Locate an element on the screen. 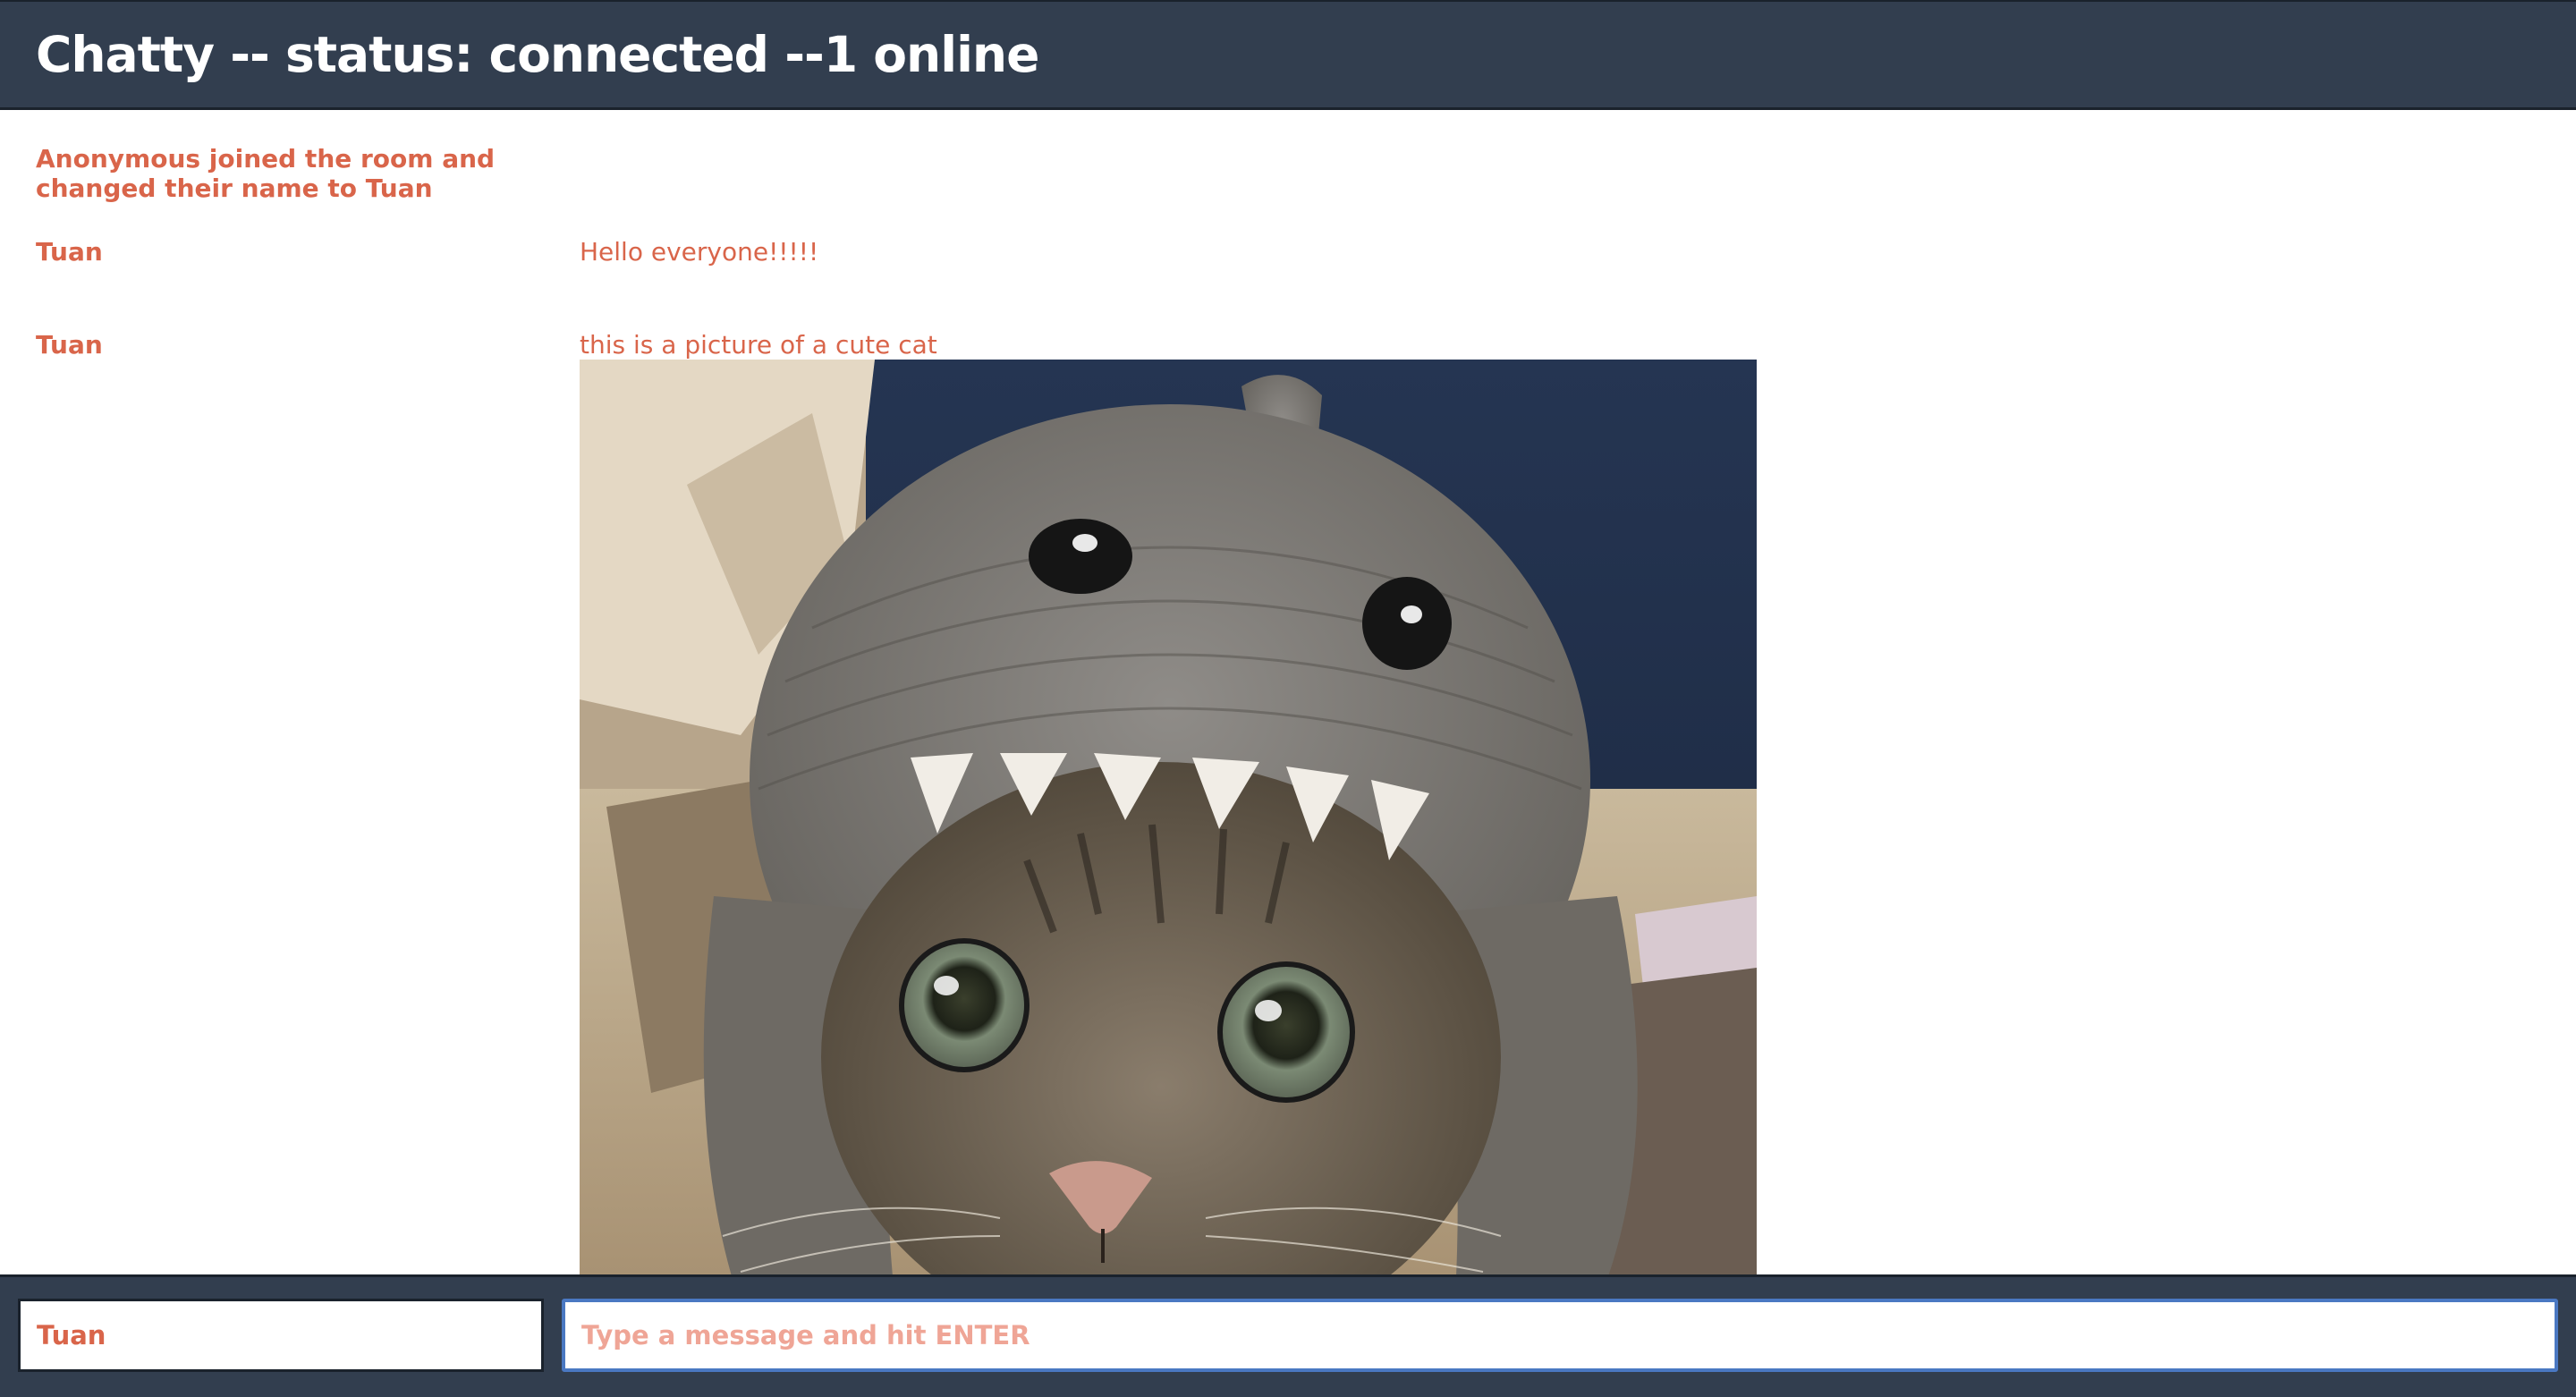  message-content: this is a picture of a cute cat is located at coordinates (758, 345).